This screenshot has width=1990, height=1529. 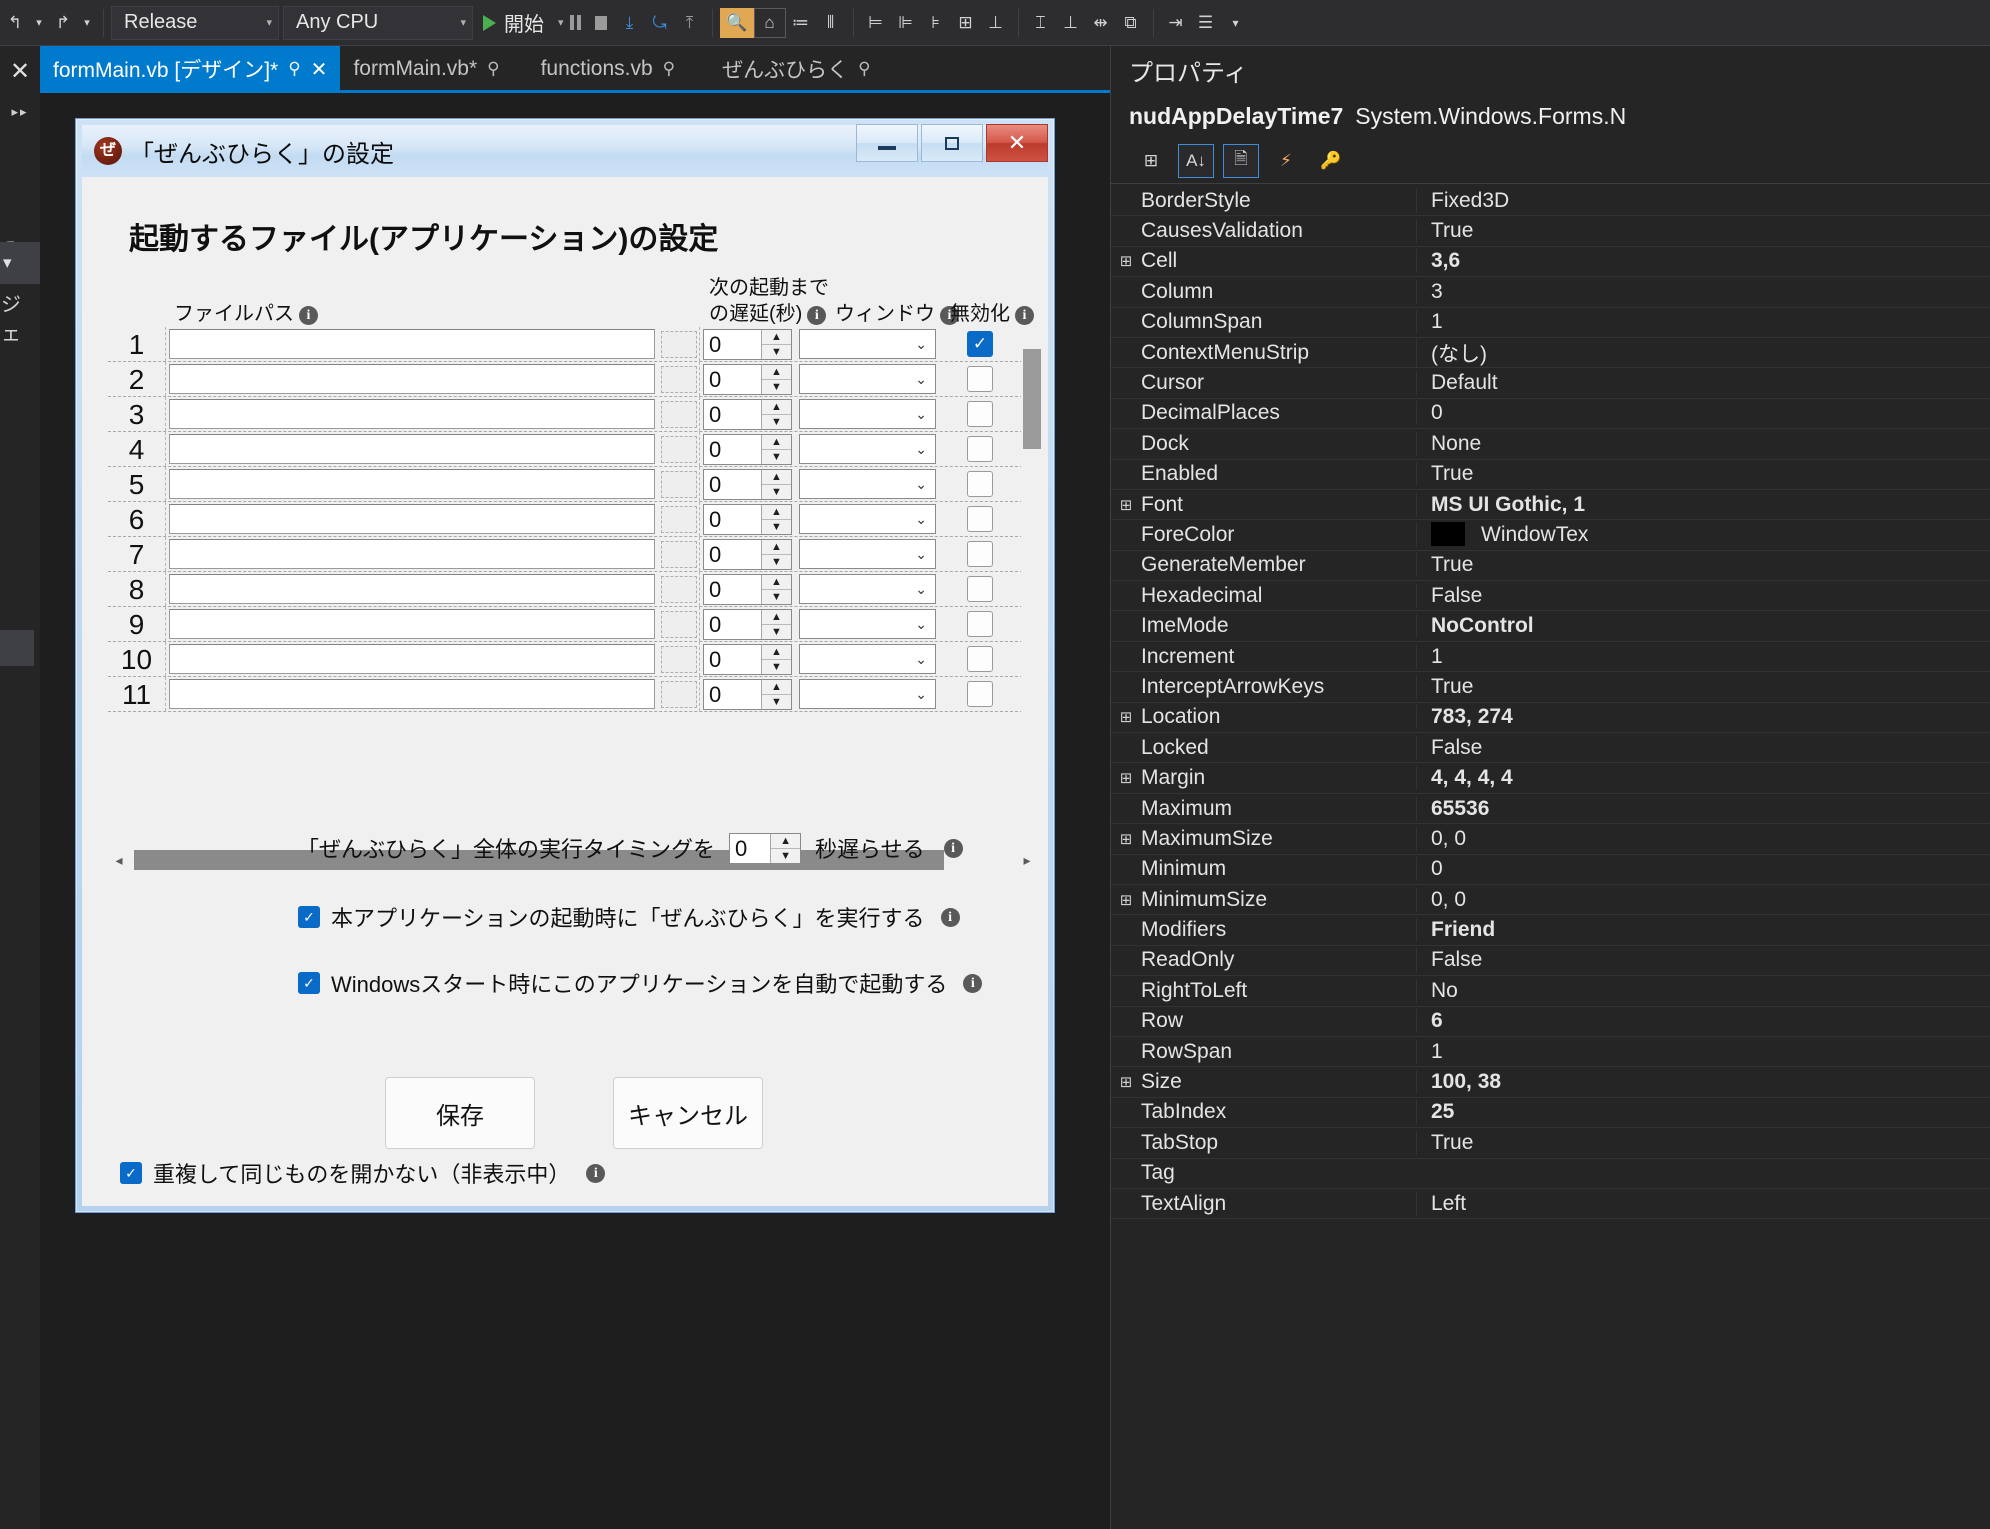 What do you see at coordinates (426, 69) in the screenshot?
I see `tab-formmain-code: formMain.vb* ⚲` at bounding box center [426, 69].